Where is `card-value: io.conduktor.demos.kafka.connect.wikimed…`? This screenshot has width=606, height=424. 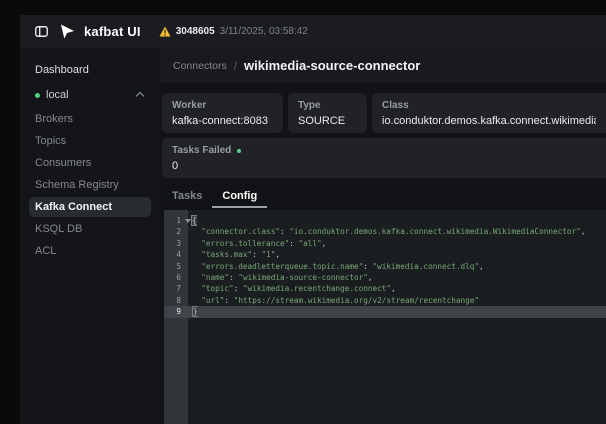 card-value: io.conduktor.demos.kafka.connect.wikimed… is located at coordinates (489, 121).